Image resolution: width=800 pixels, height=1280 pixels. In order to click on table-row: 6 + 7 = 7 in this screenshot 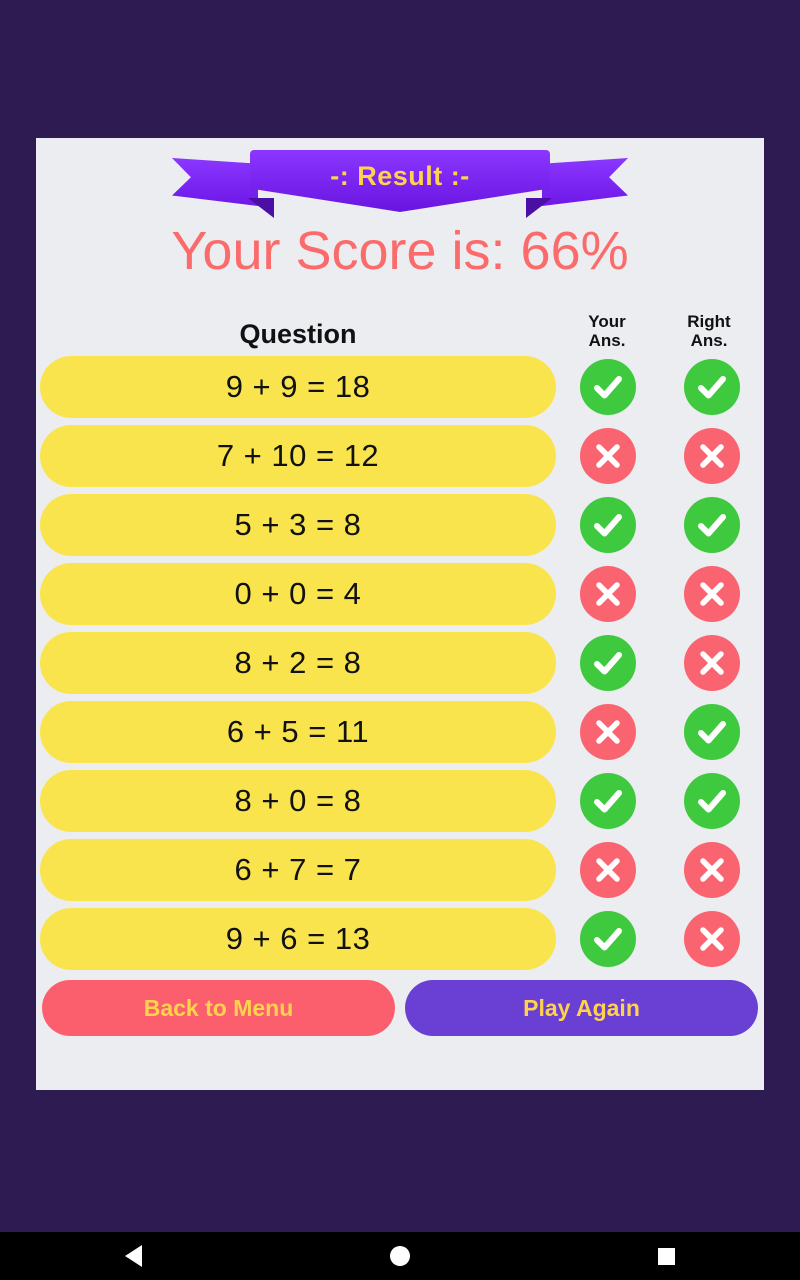, I will do `click(400, 870)`.